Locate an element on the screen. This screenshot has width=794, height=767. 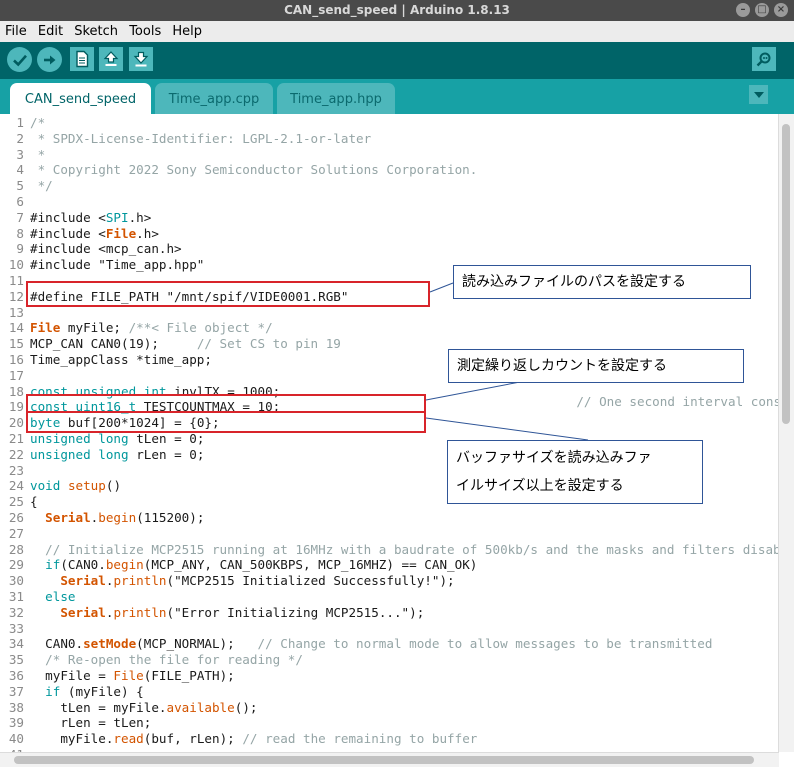
upload-icon is located at coordinates (49, 59).